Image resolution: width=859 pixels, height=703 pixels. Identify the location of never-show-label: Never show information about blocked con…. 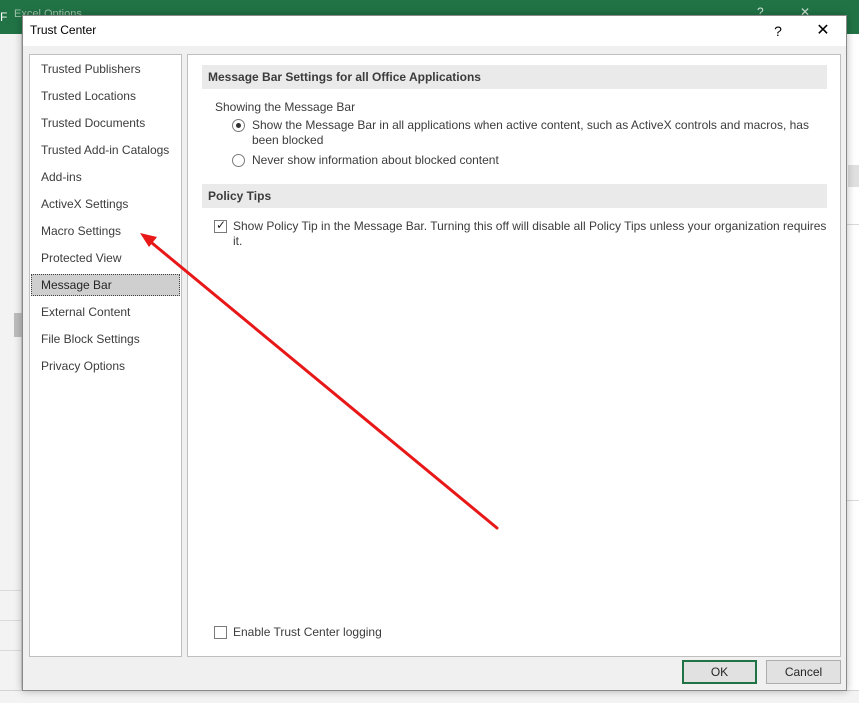
(532, 160).